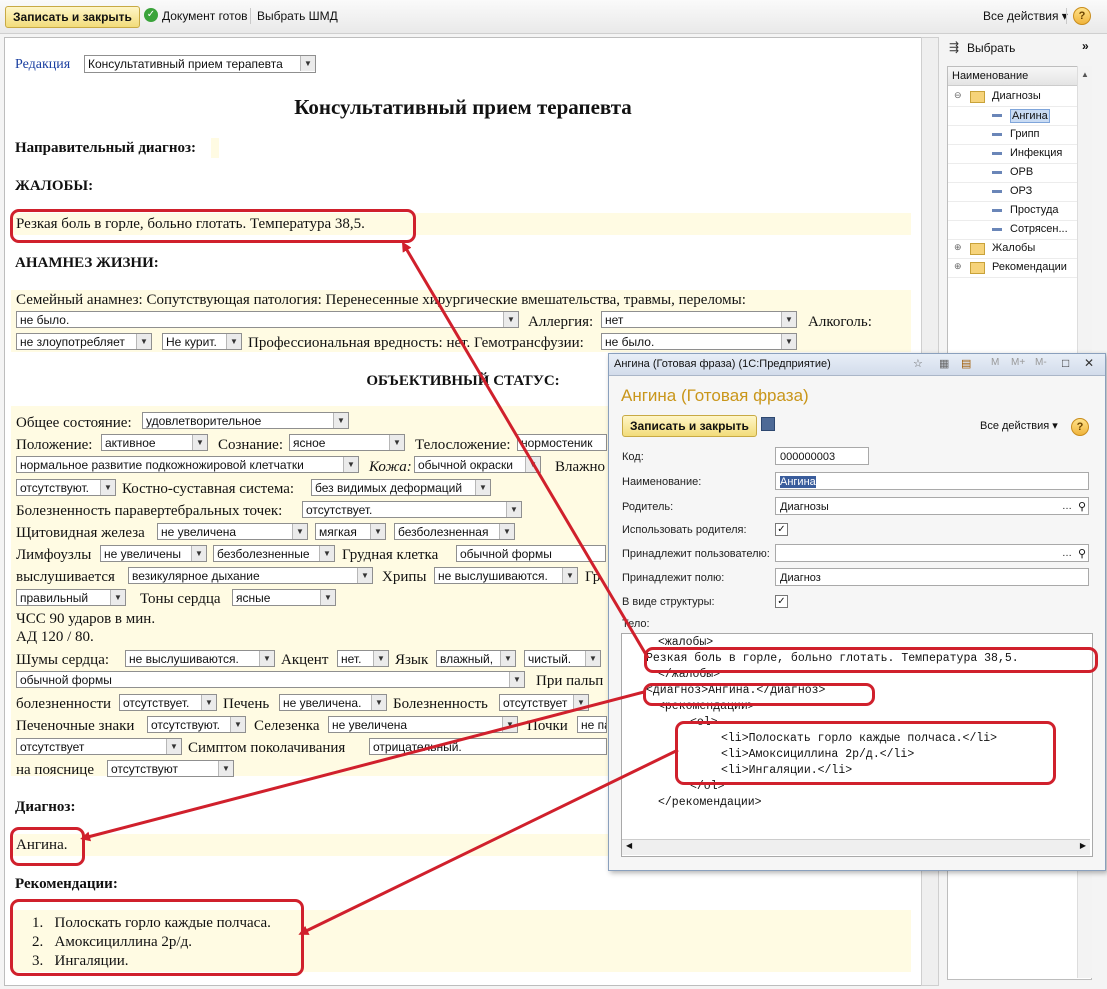 The image size is (1107, 989). Describe the element at coordinates (1025, 16) in the screenshot. I see `all-actions-menu: Все действия ▾` at that location.